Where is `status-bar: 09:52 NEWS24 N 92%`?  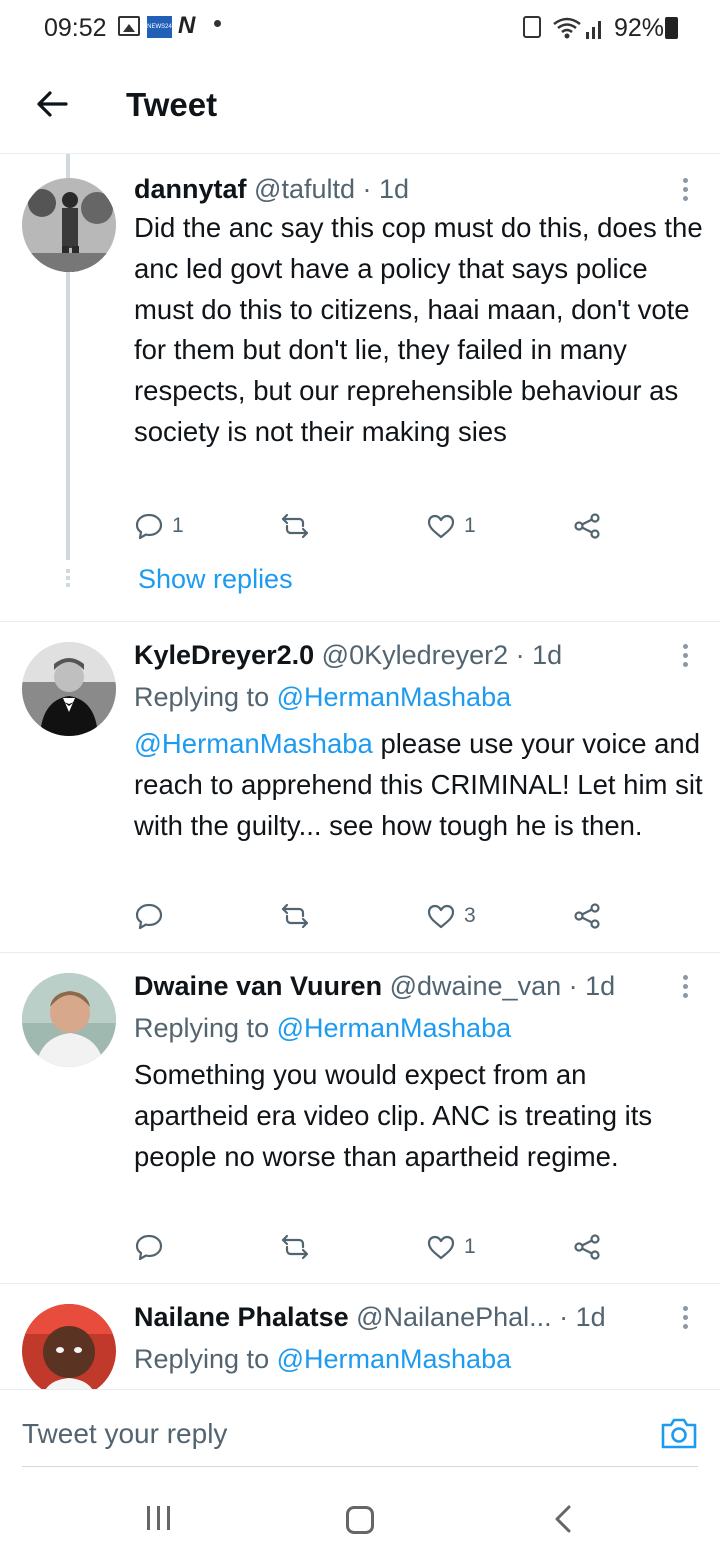
status-bar: 09:52 NEWS24 N 92% is located at coordinates (360, 29).